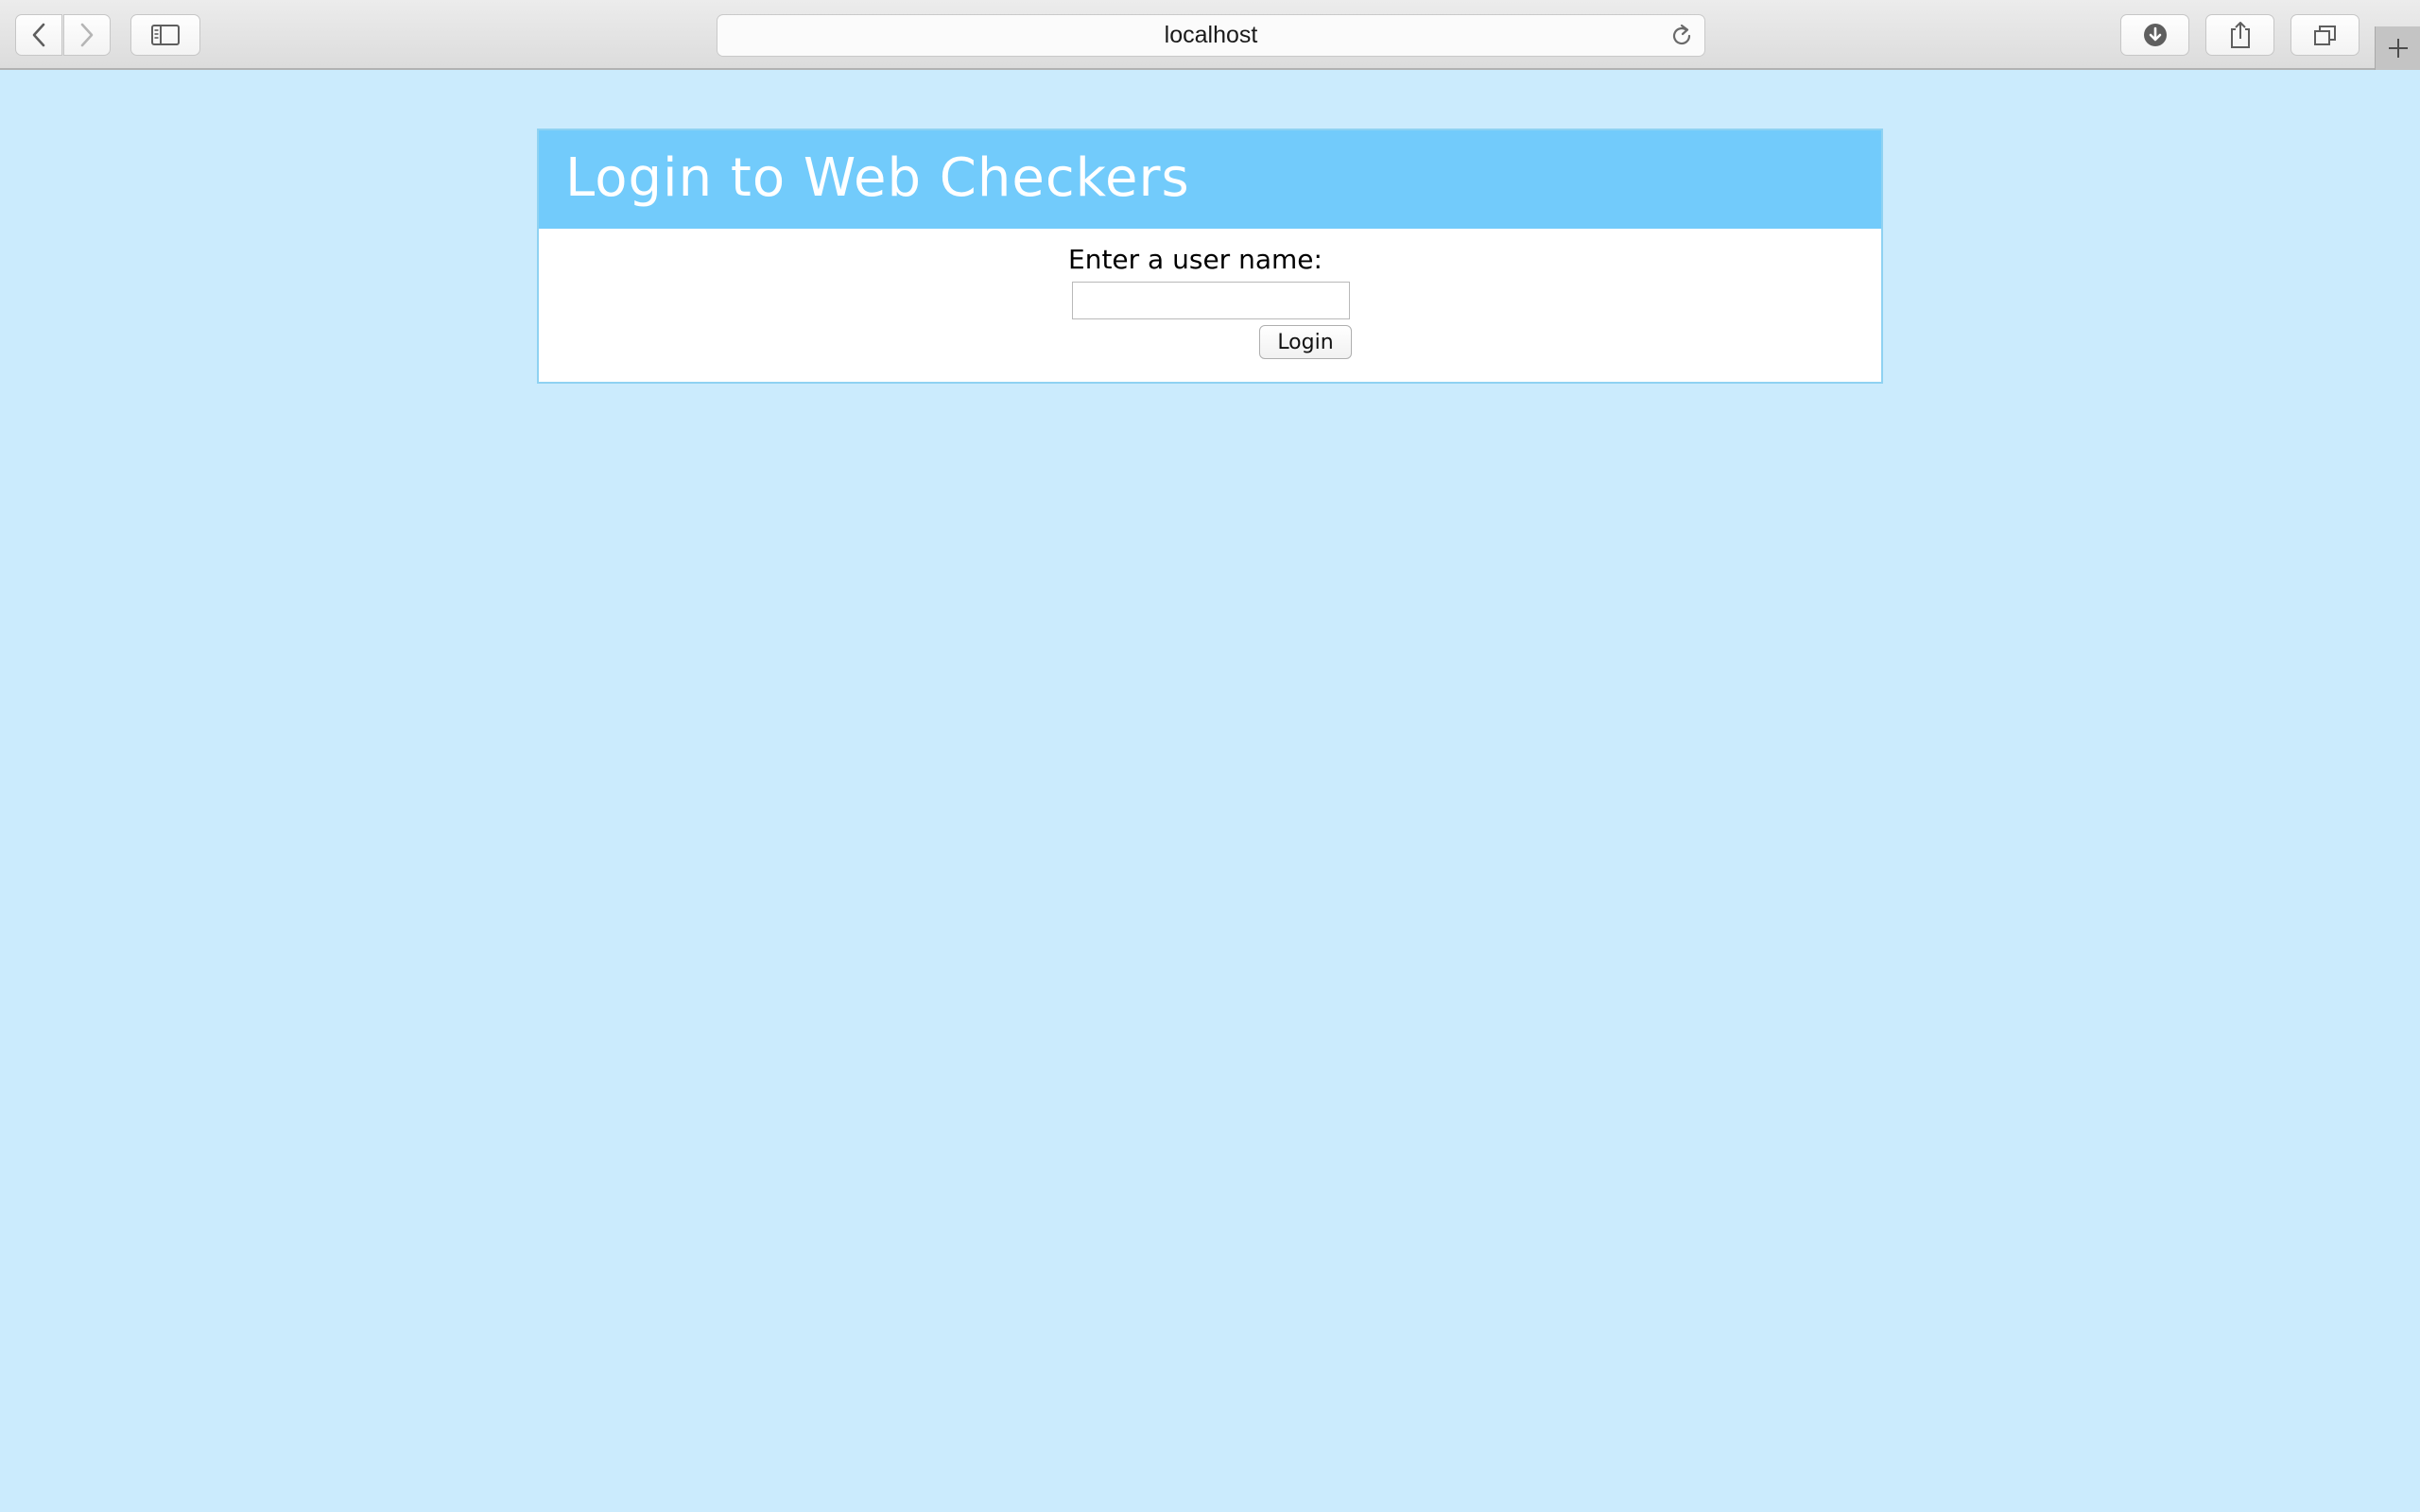  I want to click on address-text: localhost, so click(1211, 35).